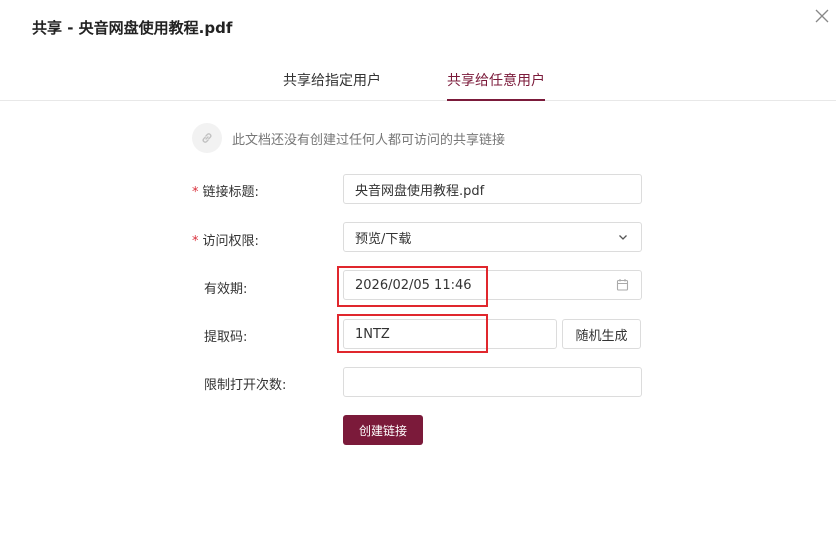  Describe the element at coordinates (492, 189) in the screenshot. I see `link-title-input: 央音网盘使用教程.pdf` at that location.